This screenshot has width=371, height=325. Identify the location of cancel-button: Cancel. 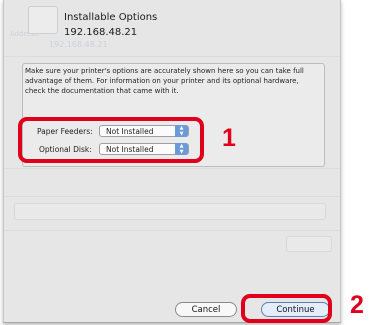
(206, 309).